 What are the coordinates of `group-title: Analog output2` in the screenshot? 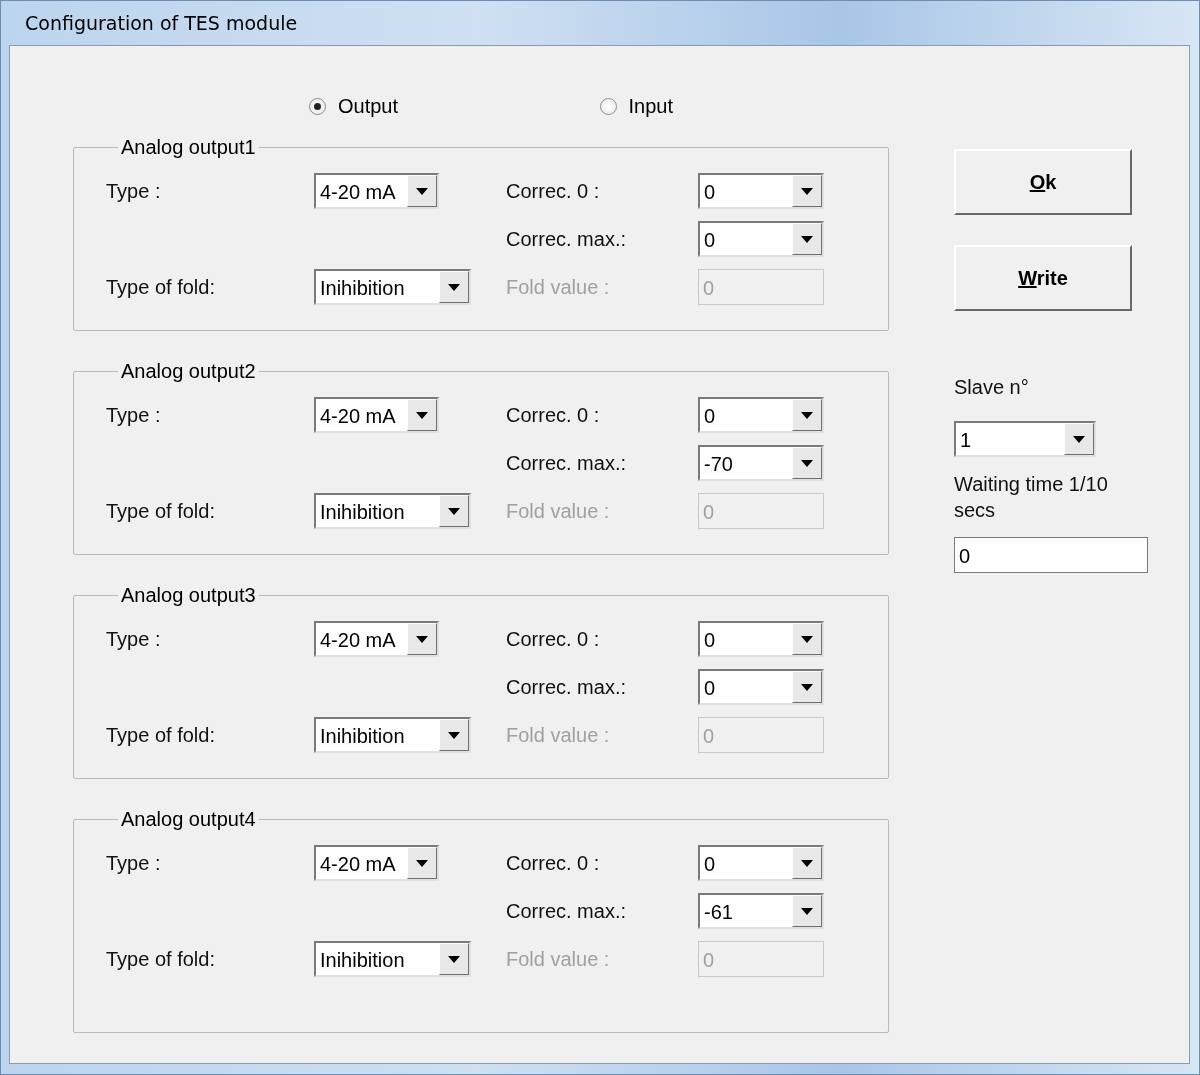 It's located at (188, 371).